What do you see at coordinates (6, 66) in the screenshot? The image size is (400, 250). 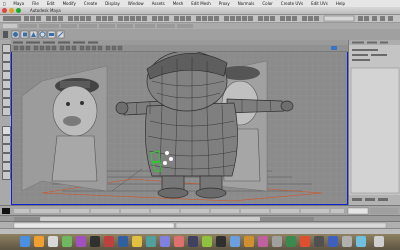 I see `paint-select-icon` at bounding box center [6, 66].